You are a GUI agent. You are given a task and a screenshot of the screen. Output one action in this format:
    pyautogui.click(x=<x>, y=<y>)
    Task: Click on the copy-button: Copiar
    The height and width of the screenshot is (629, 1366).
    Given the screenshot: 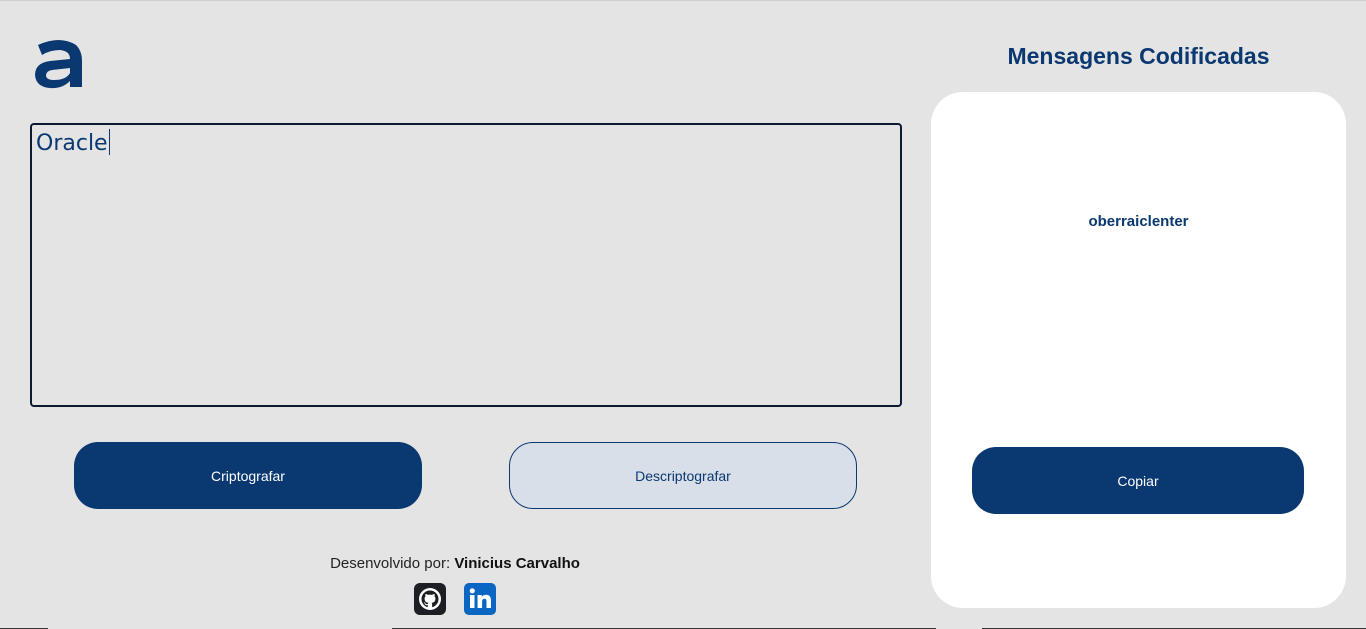 What is the action you would take?
    pyautogui.click(x=1138, y=480)
    